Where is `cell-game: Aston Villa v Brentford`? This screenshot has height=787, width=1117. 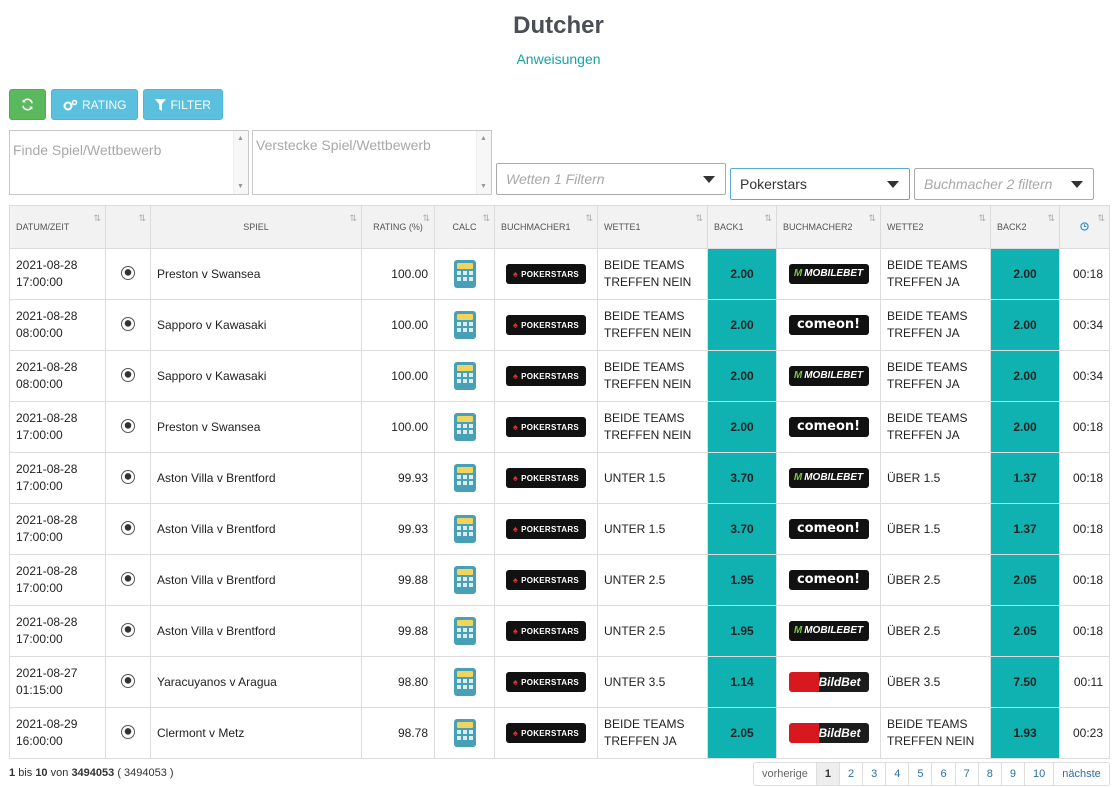
cell-game: Aston Villa v Brentford is located at coordinates (256, 631).